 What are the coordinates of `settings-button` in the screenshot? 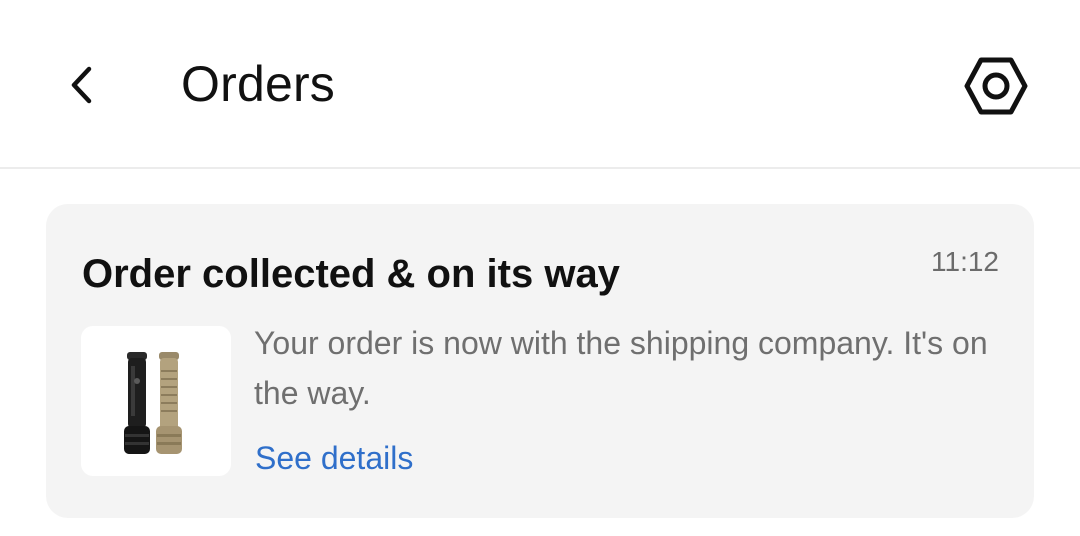 It's located at (996, 86).